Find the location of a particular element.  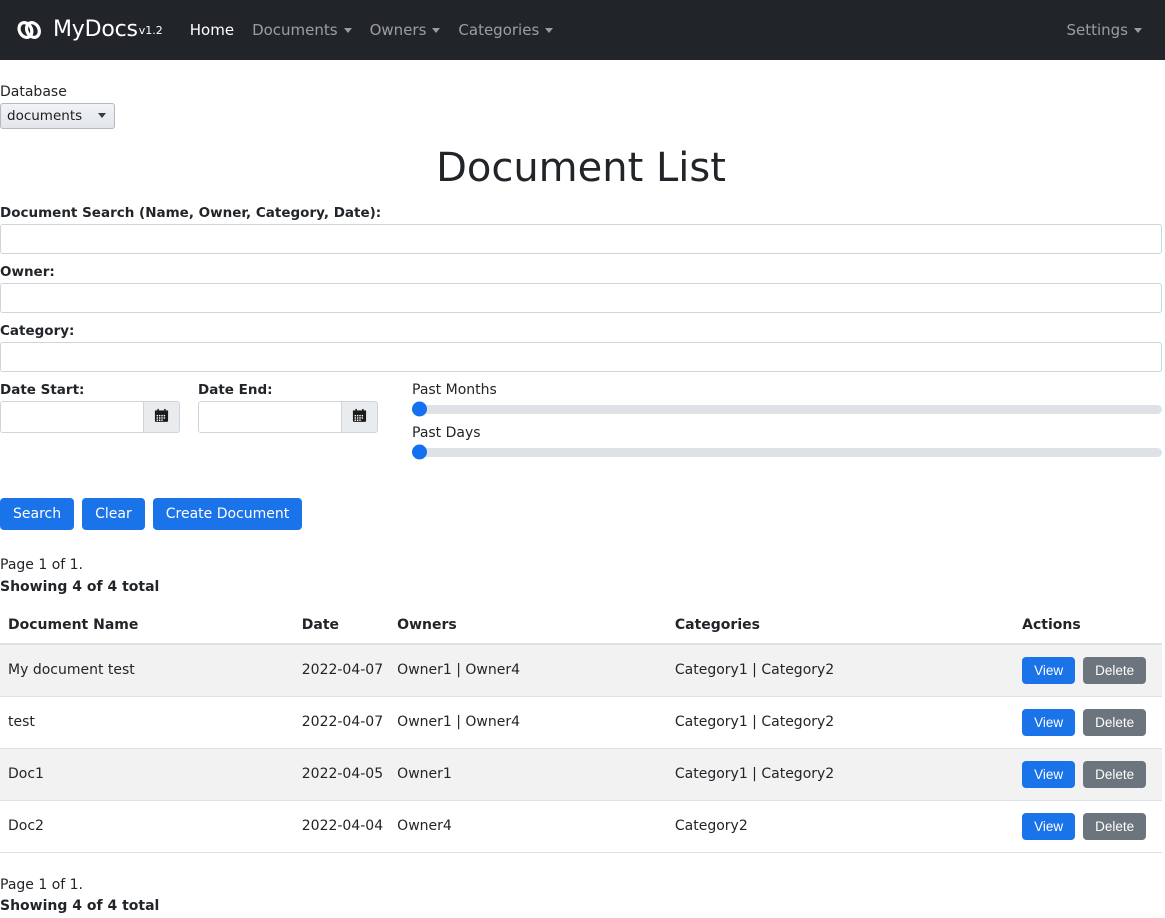

nav-item-categories-label: Categories is located at coordinates (499, 30).